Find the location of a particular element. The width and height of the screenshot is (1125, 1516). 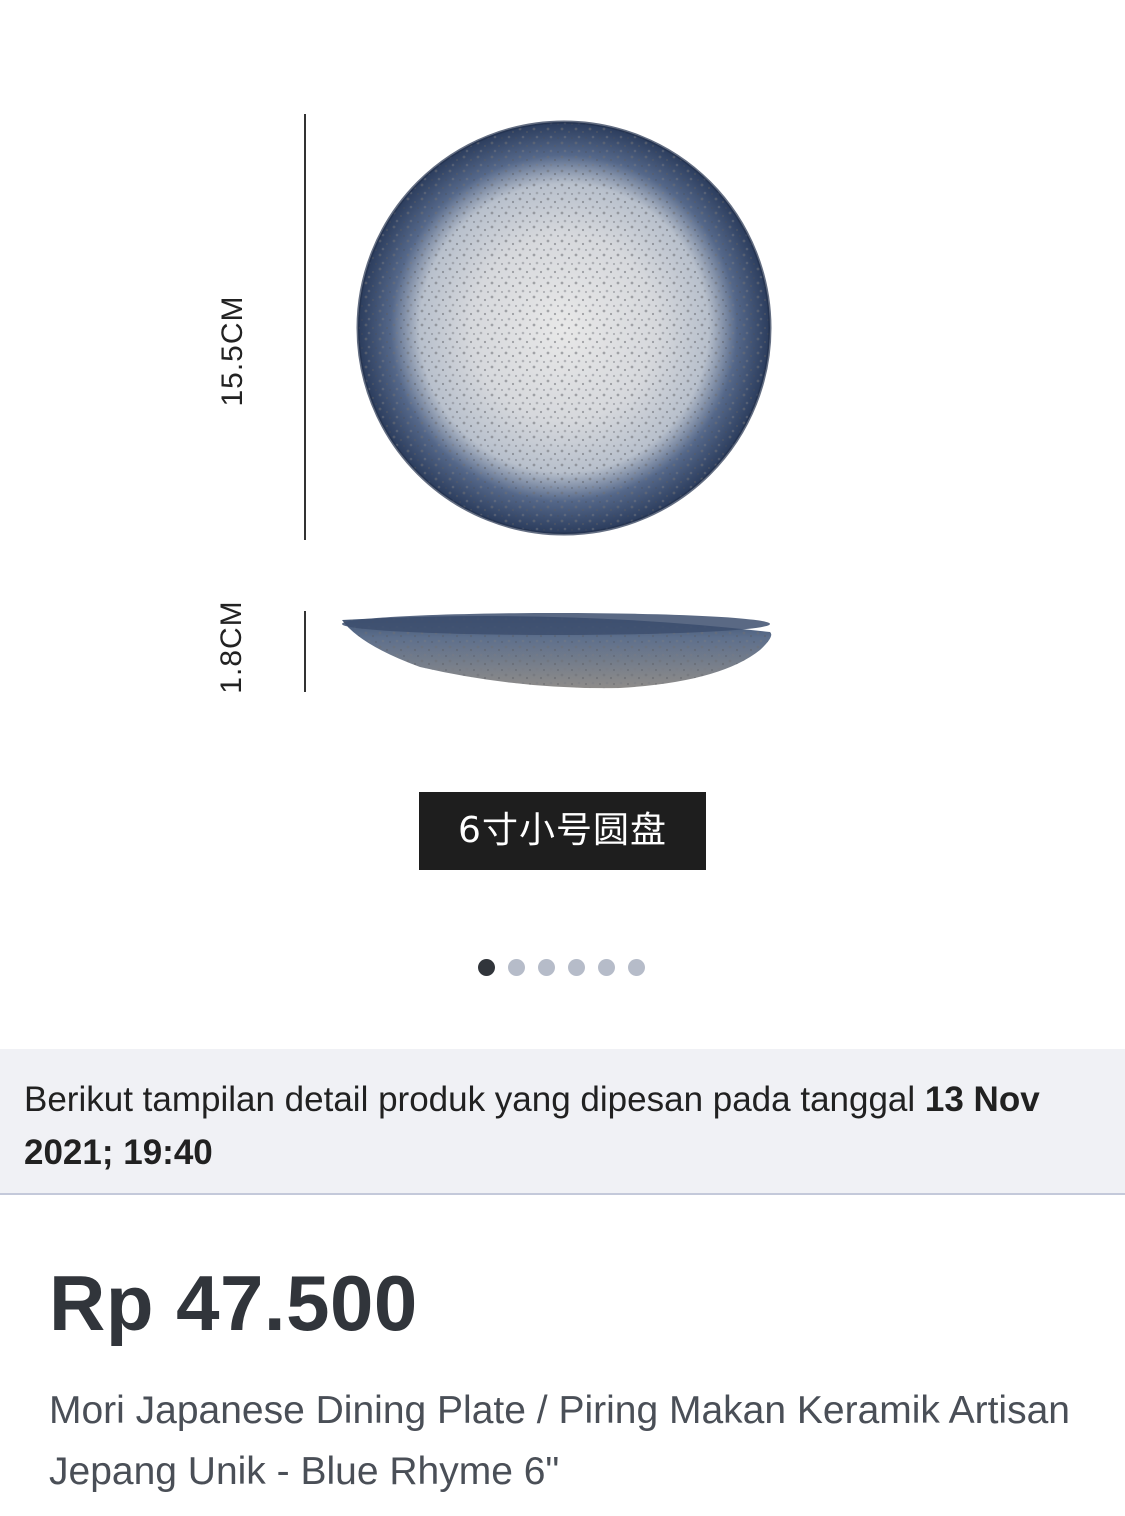

height-dimension-label: 15.5CM is located at coordinates (232, 351).